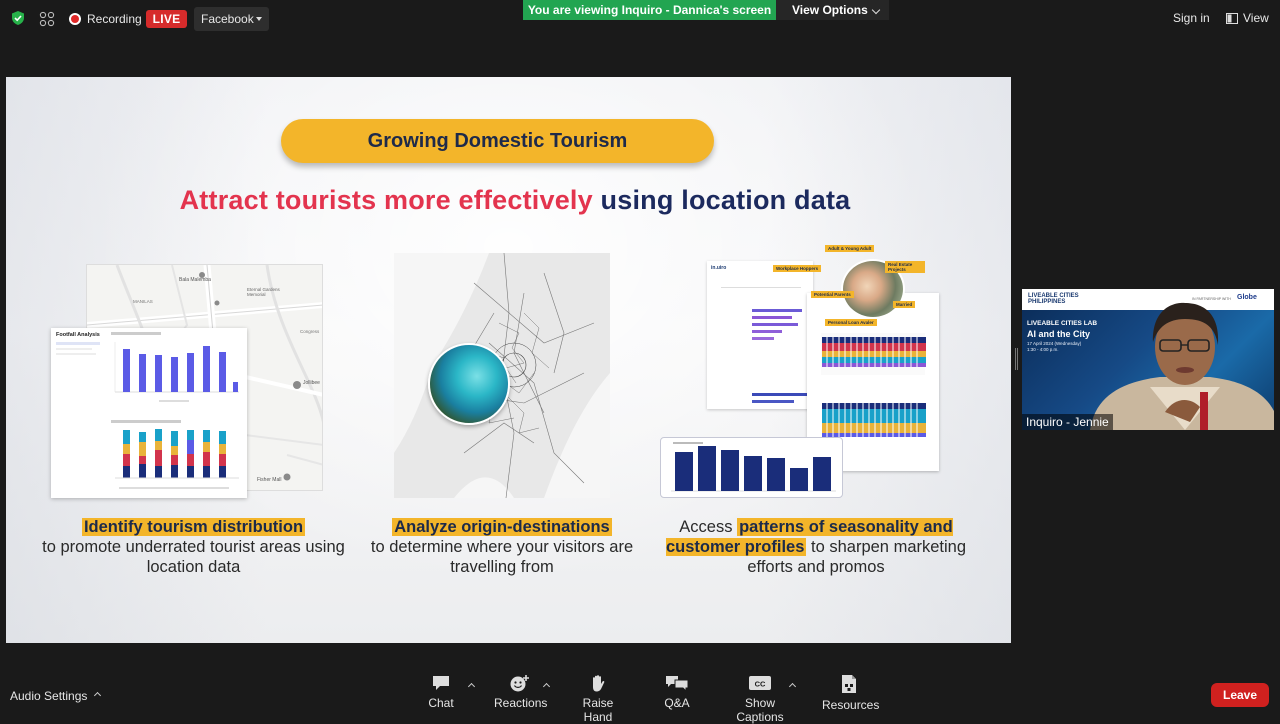 This screenshot has height=724, width=1280. What do you see at coordinates (1182, 366) in the screenshot?
I see `participant-video` at bounding box center [1182, 366].